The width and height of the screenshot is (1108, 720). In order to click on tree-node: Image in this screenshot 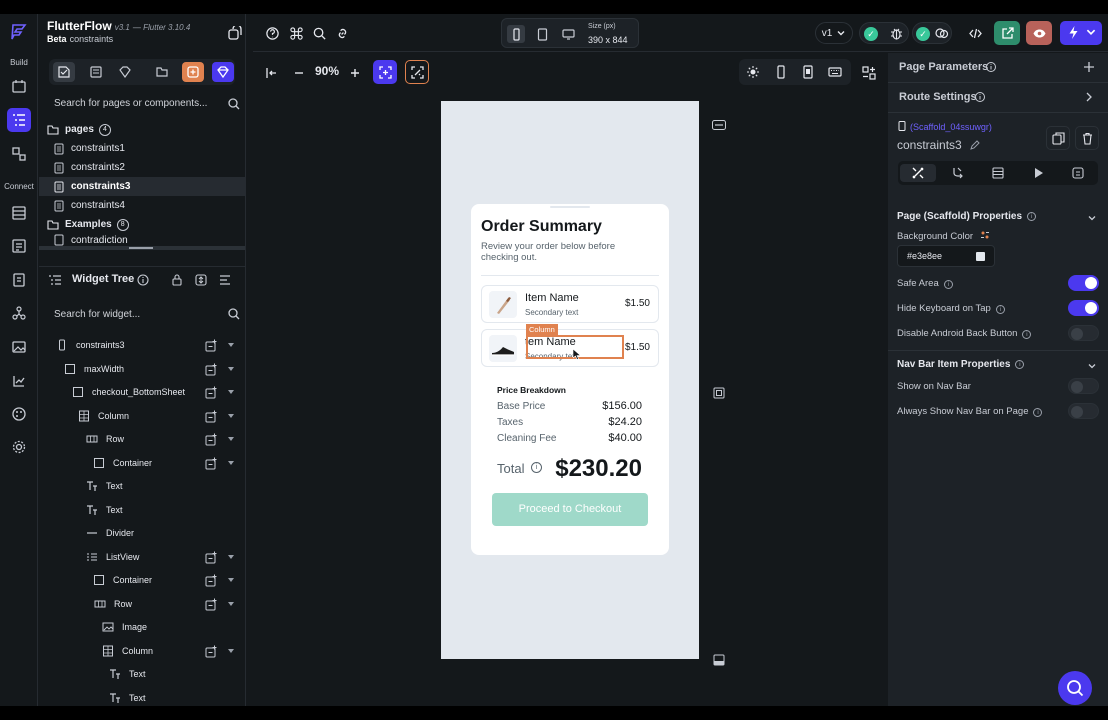, I will do `click(142, 627)`.